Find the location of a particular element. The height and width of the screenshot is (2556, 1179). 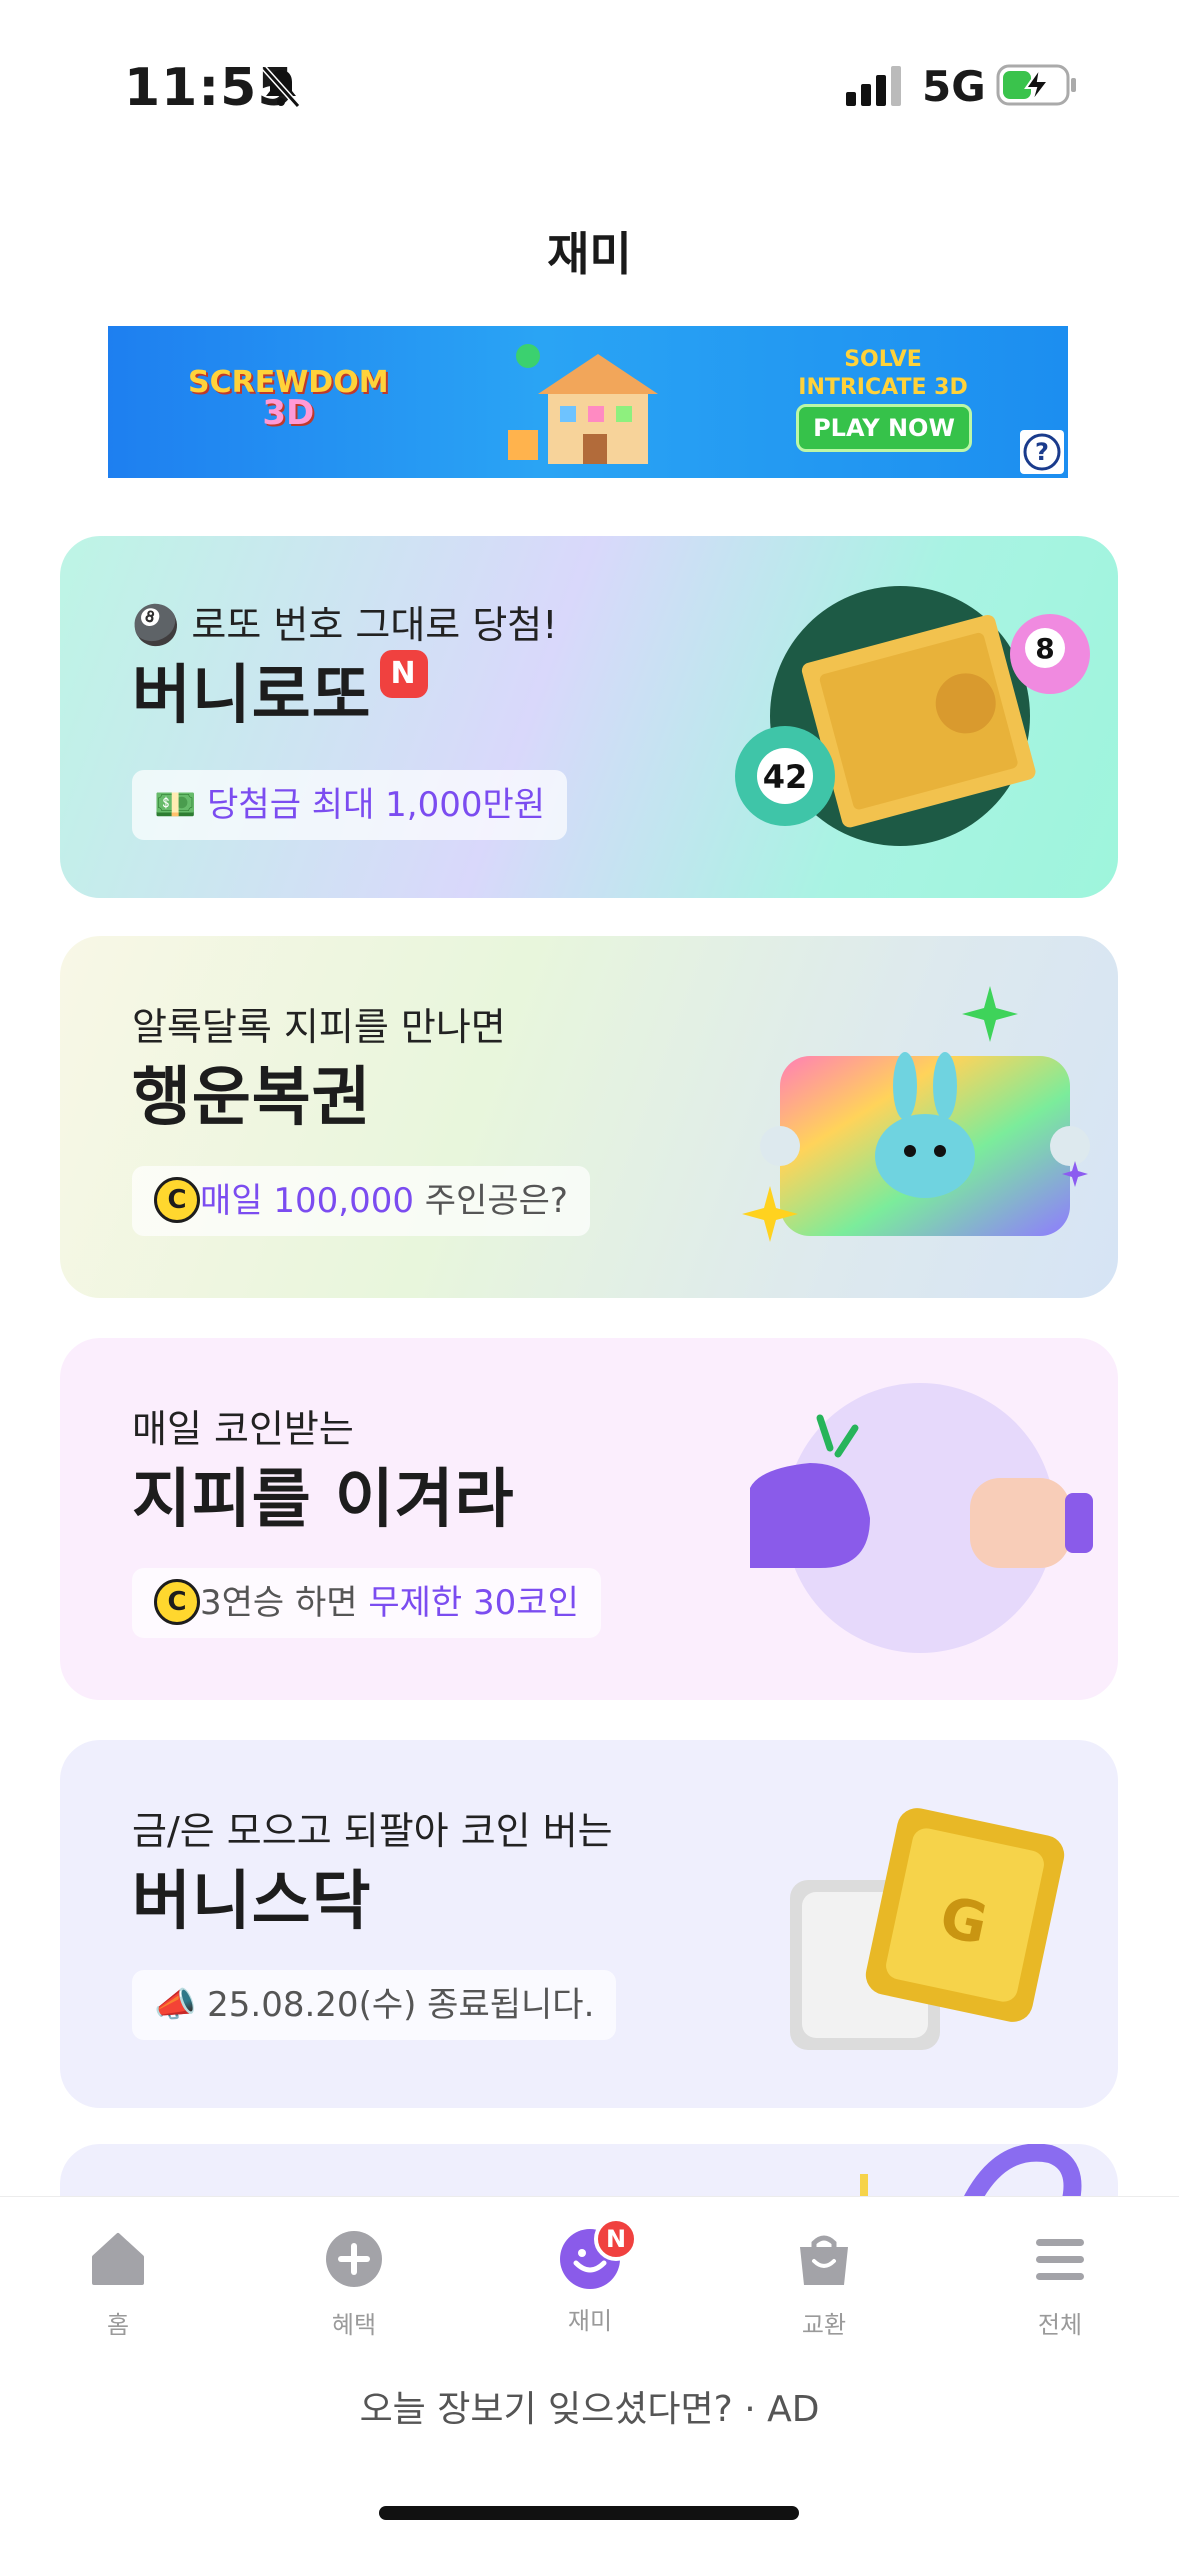

ad-play-now-button: PLAY NOW is located at coordinates (884, 428).